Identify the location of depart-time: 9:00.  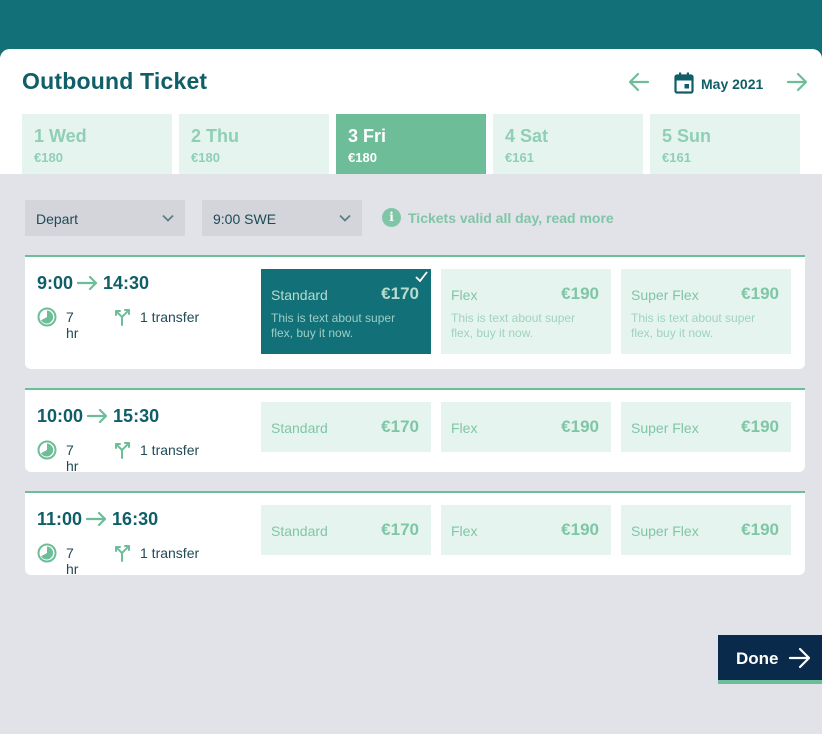
(55, 283).